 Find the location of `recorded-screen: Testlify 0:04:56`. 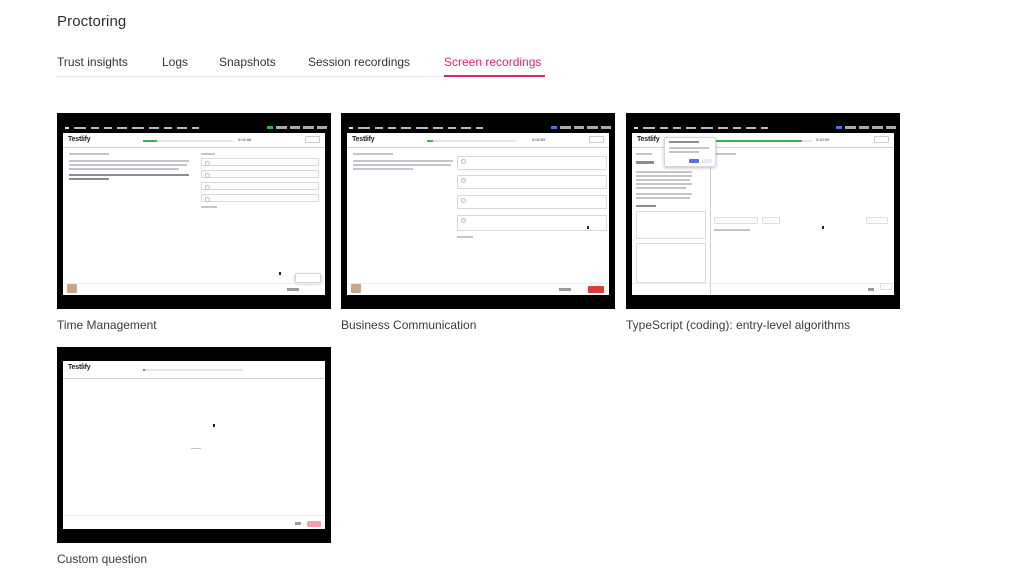

recorded-screen: Testlify 0:04:56 is located at coordinates (194, 214).